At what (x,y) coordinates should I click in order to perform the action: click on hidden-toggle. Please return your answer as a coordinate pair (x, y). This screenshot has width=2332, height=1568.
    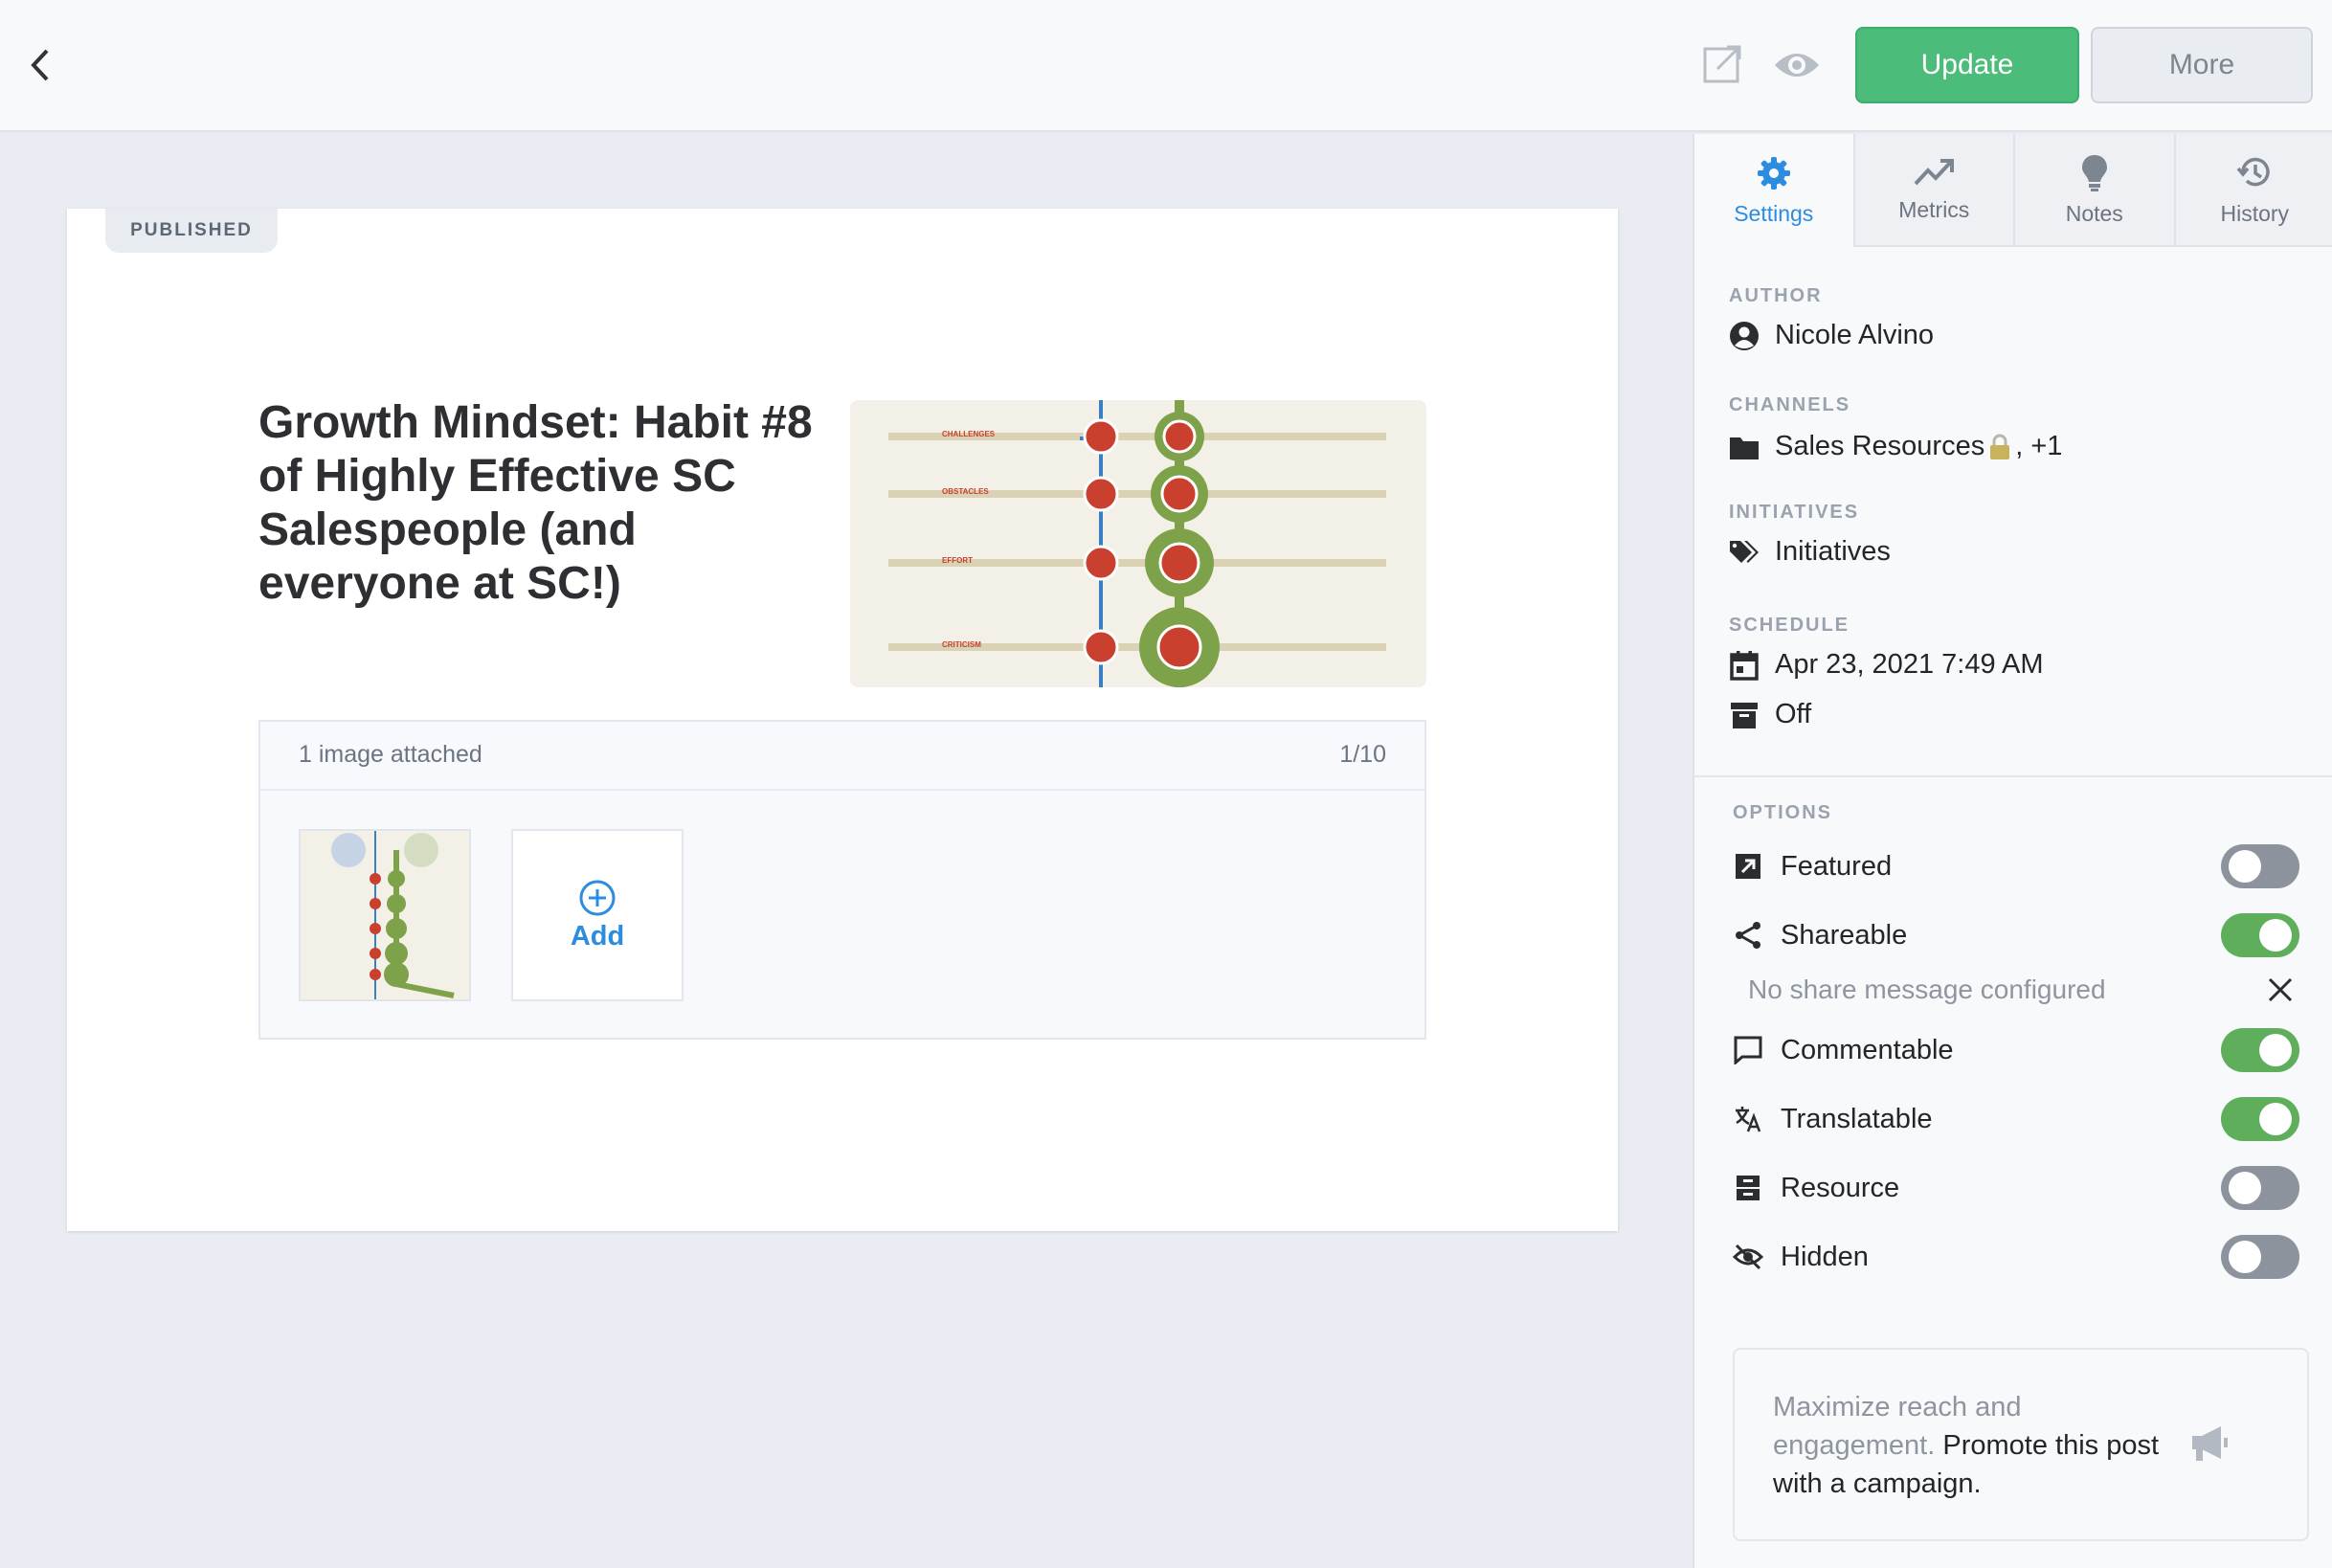
    Looking at the image, I should click on (2260, 1257).